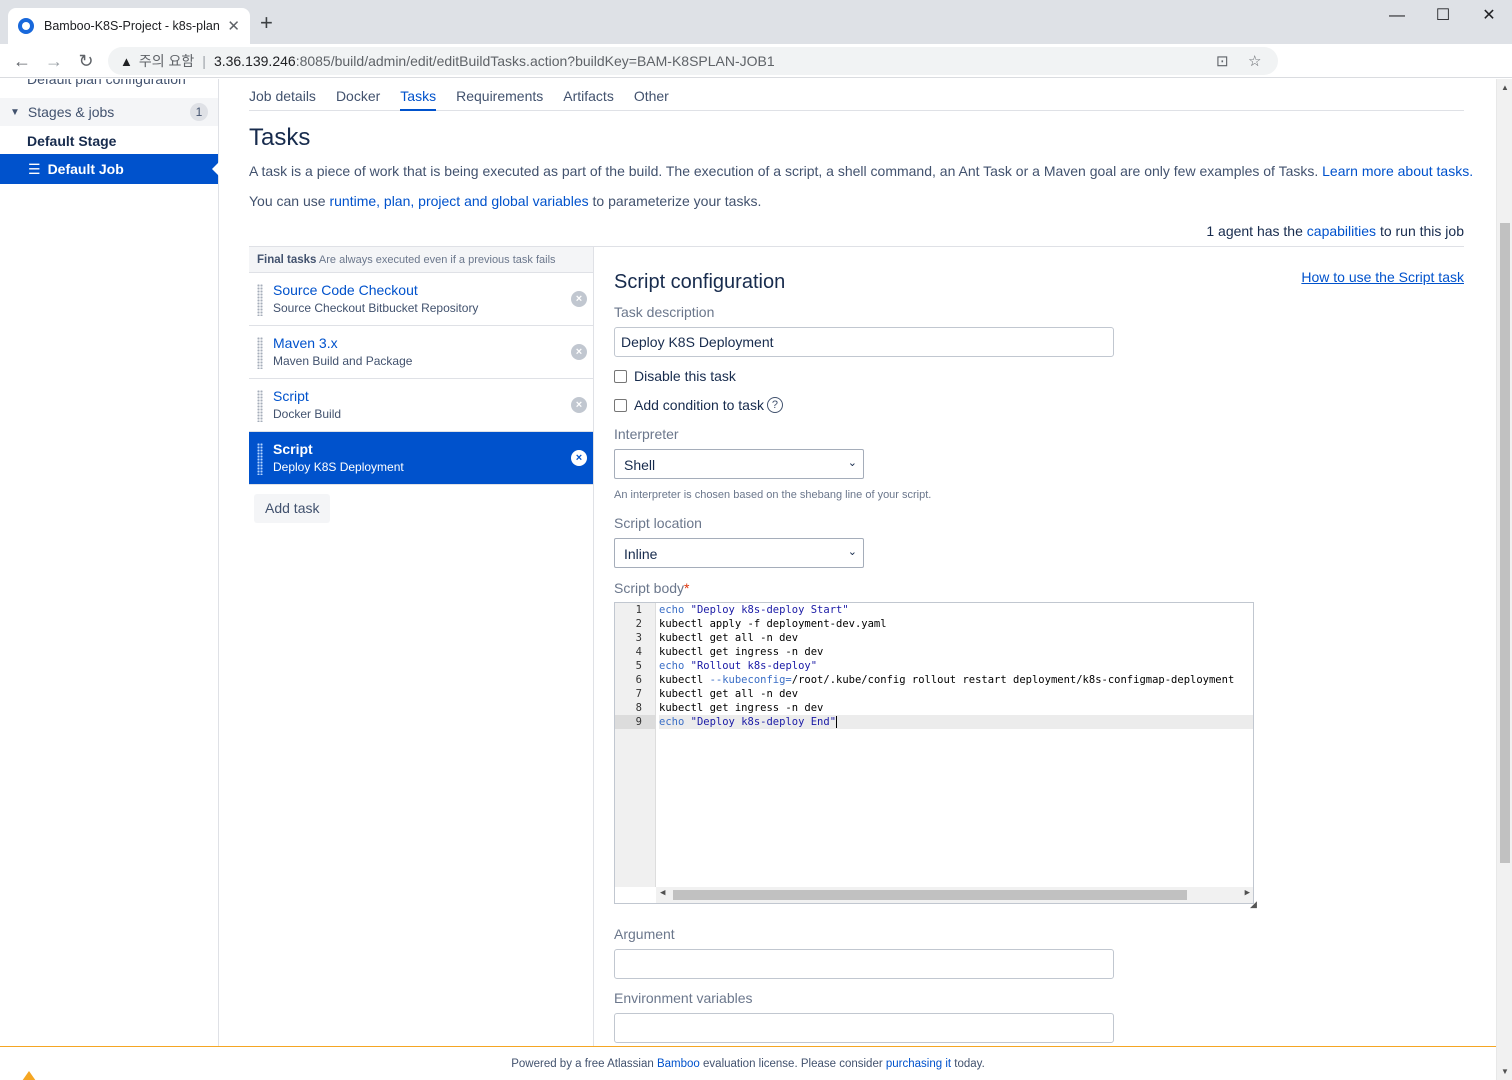 Image resolution: width=1512 pixels, height=1080 pixels. What do you see at coordinates (582, 1064) in the screenshot?
I see `footer-prefix: Powered by a free Atlassian` at bounding box center [582, 1064].